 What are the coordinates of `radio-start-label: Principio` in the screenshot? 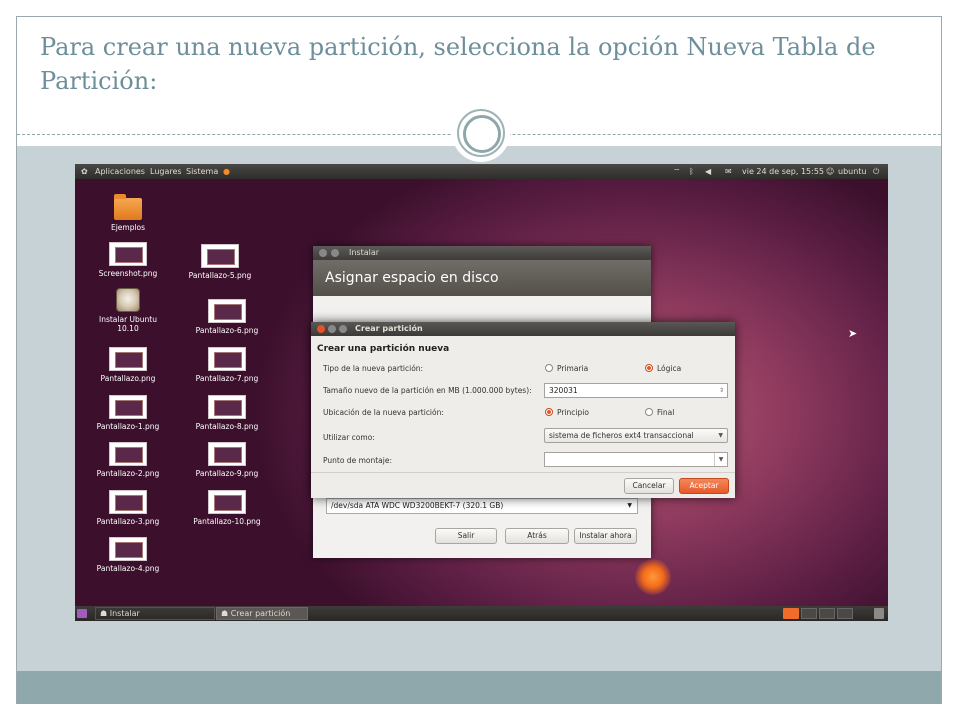 It's located at (573, 412).